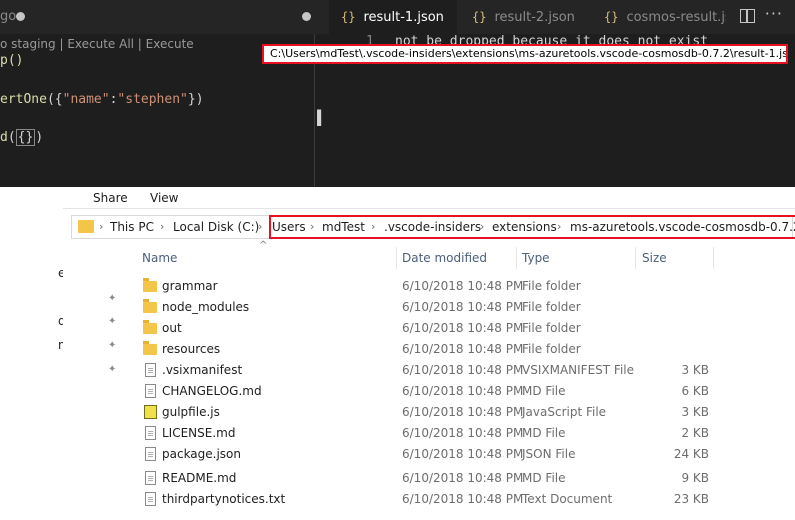  What do you see at coordinates (263, 245) in the screenshot?
I see `sort-ascending-icon: ^` at bounding box center [263, 245].